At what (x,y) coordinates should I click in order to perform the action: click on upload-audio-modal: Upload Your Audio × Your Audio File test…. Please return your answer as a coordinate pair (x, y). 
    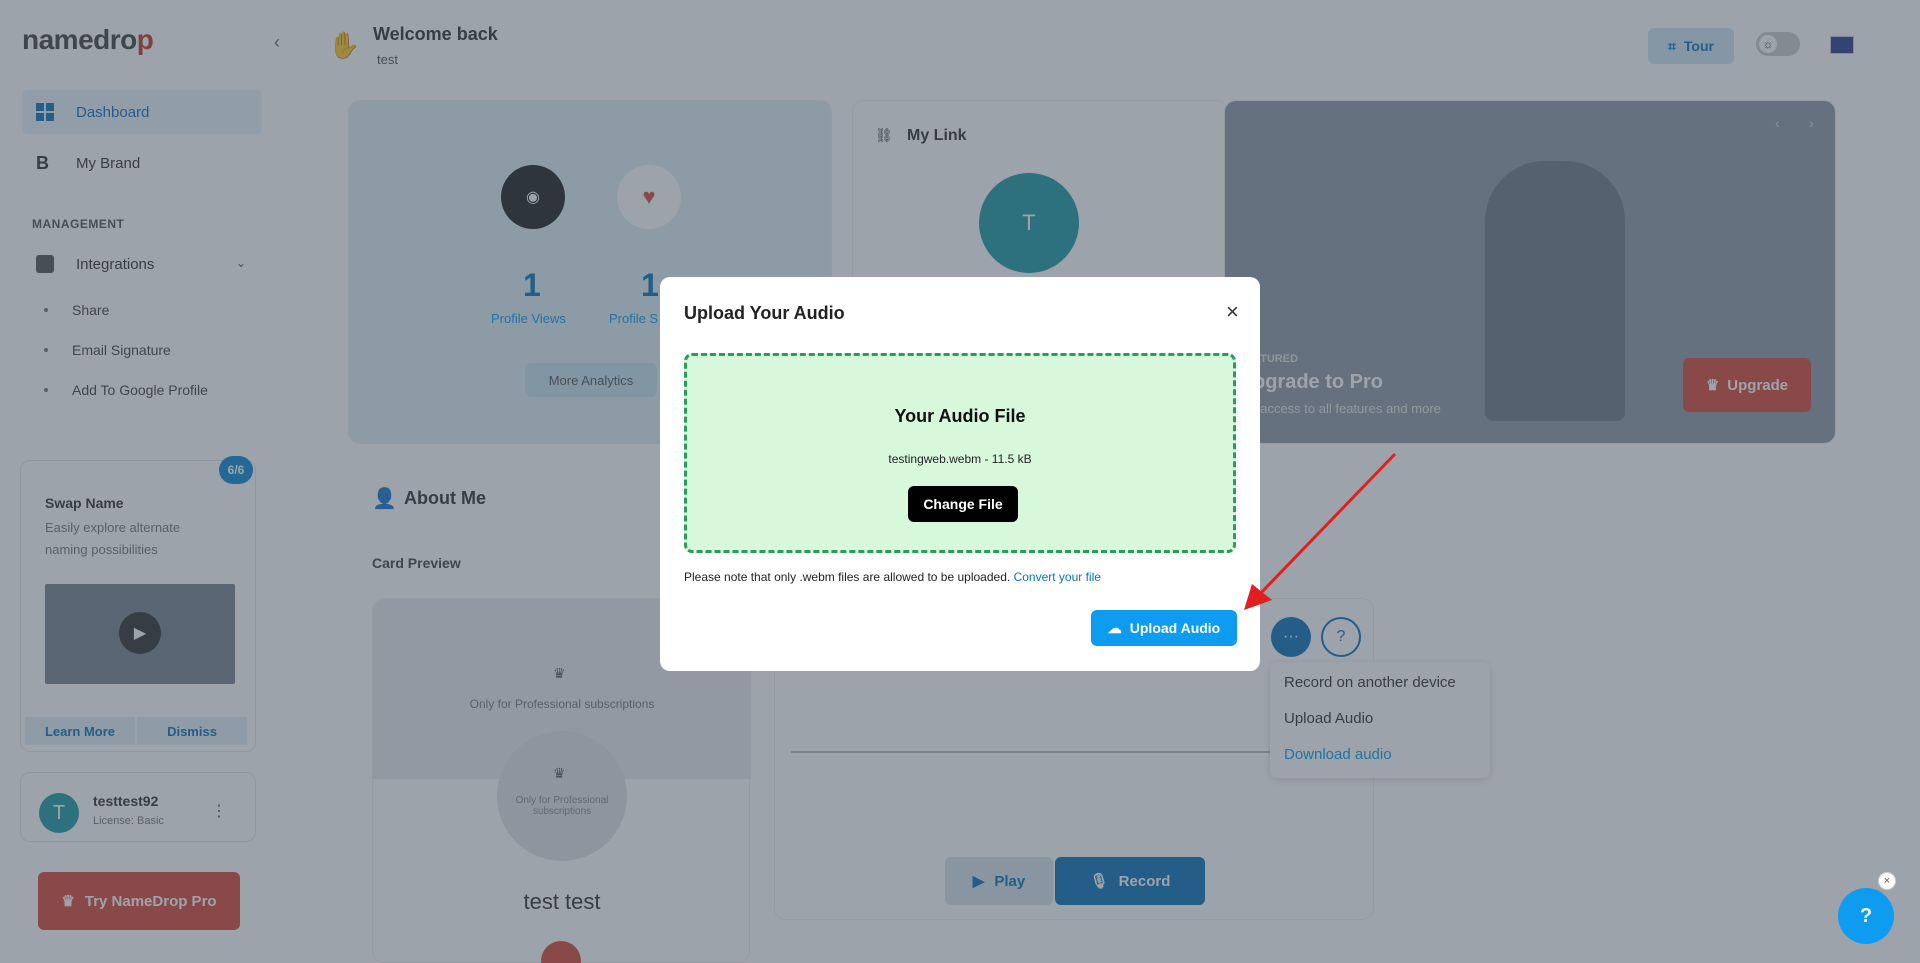
    Looking at the image, I should click on (960, 474).